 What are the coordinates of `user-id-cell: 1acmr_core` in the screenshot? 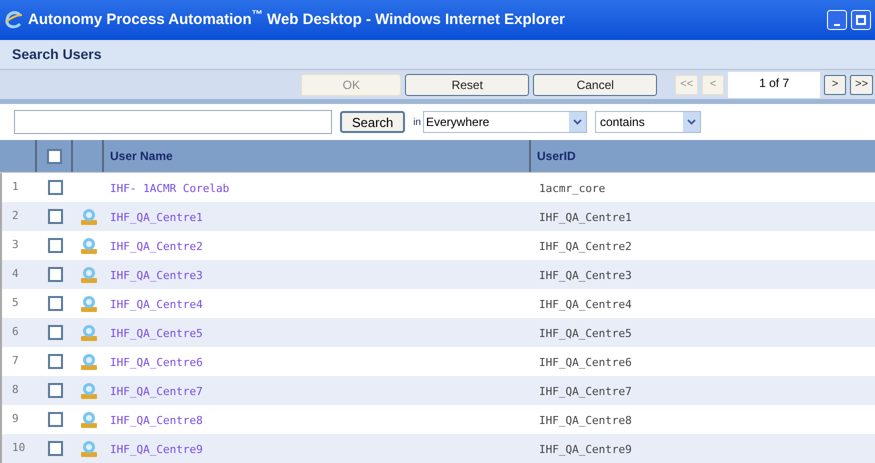 It's located at (572, 188).